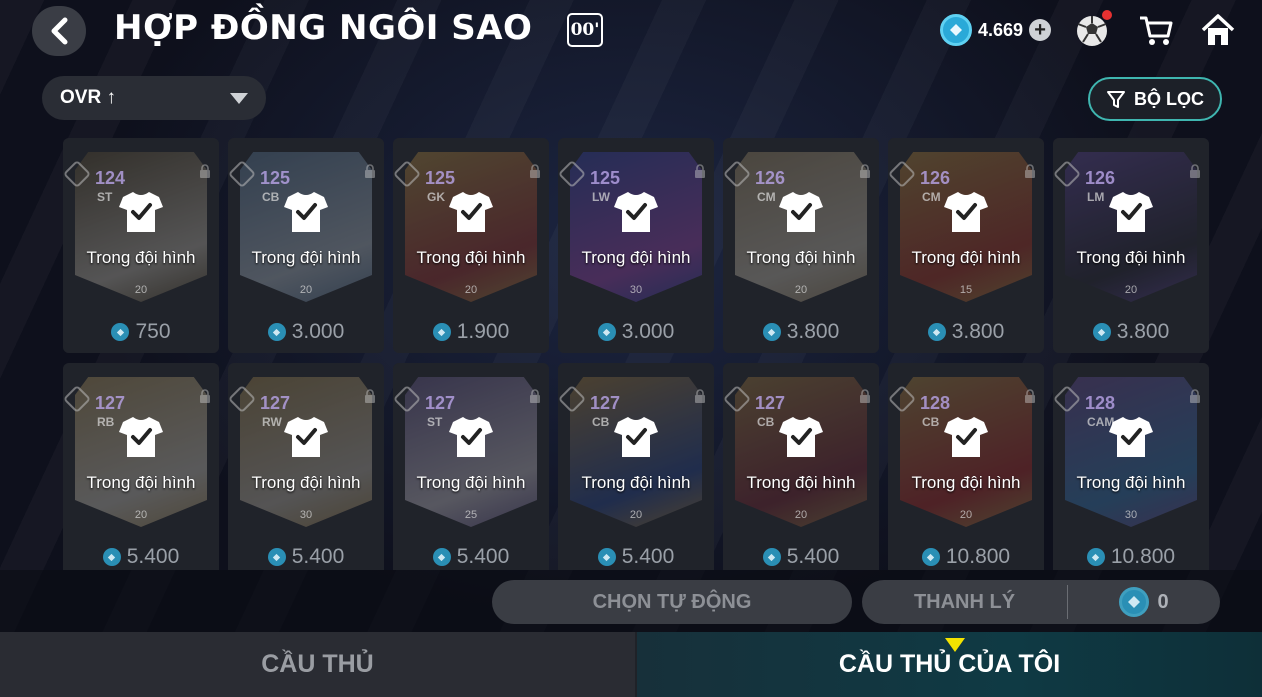  What do you see at coordinates (471, 332) in the screenshot?
I see `card-price: 1.900` at bounding box center [471, 332].